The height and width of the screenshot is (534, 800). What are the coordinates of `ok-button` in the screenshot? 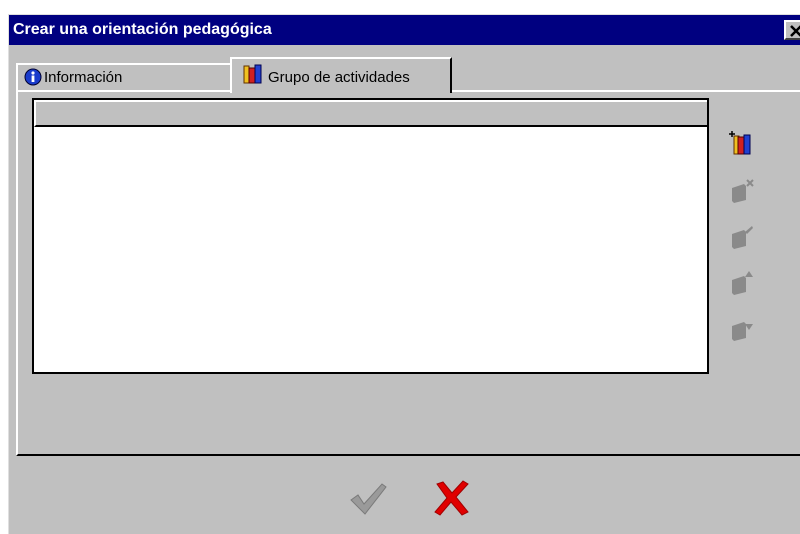 It's located at (368, 499).